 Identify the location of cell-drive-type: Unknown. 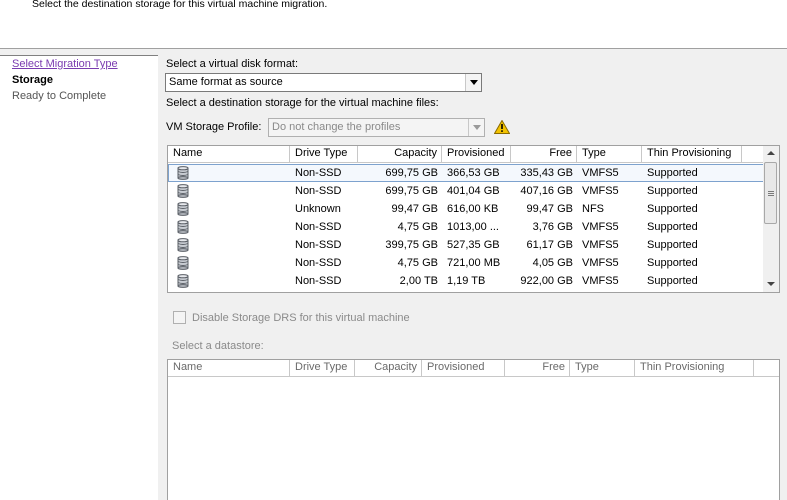
(318, 209).